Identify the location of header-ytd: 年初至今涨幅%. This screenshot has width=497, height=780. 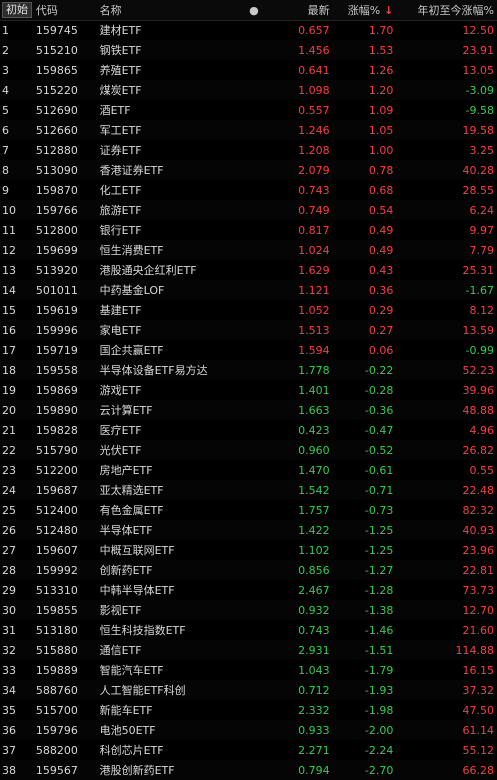
(445, 10).